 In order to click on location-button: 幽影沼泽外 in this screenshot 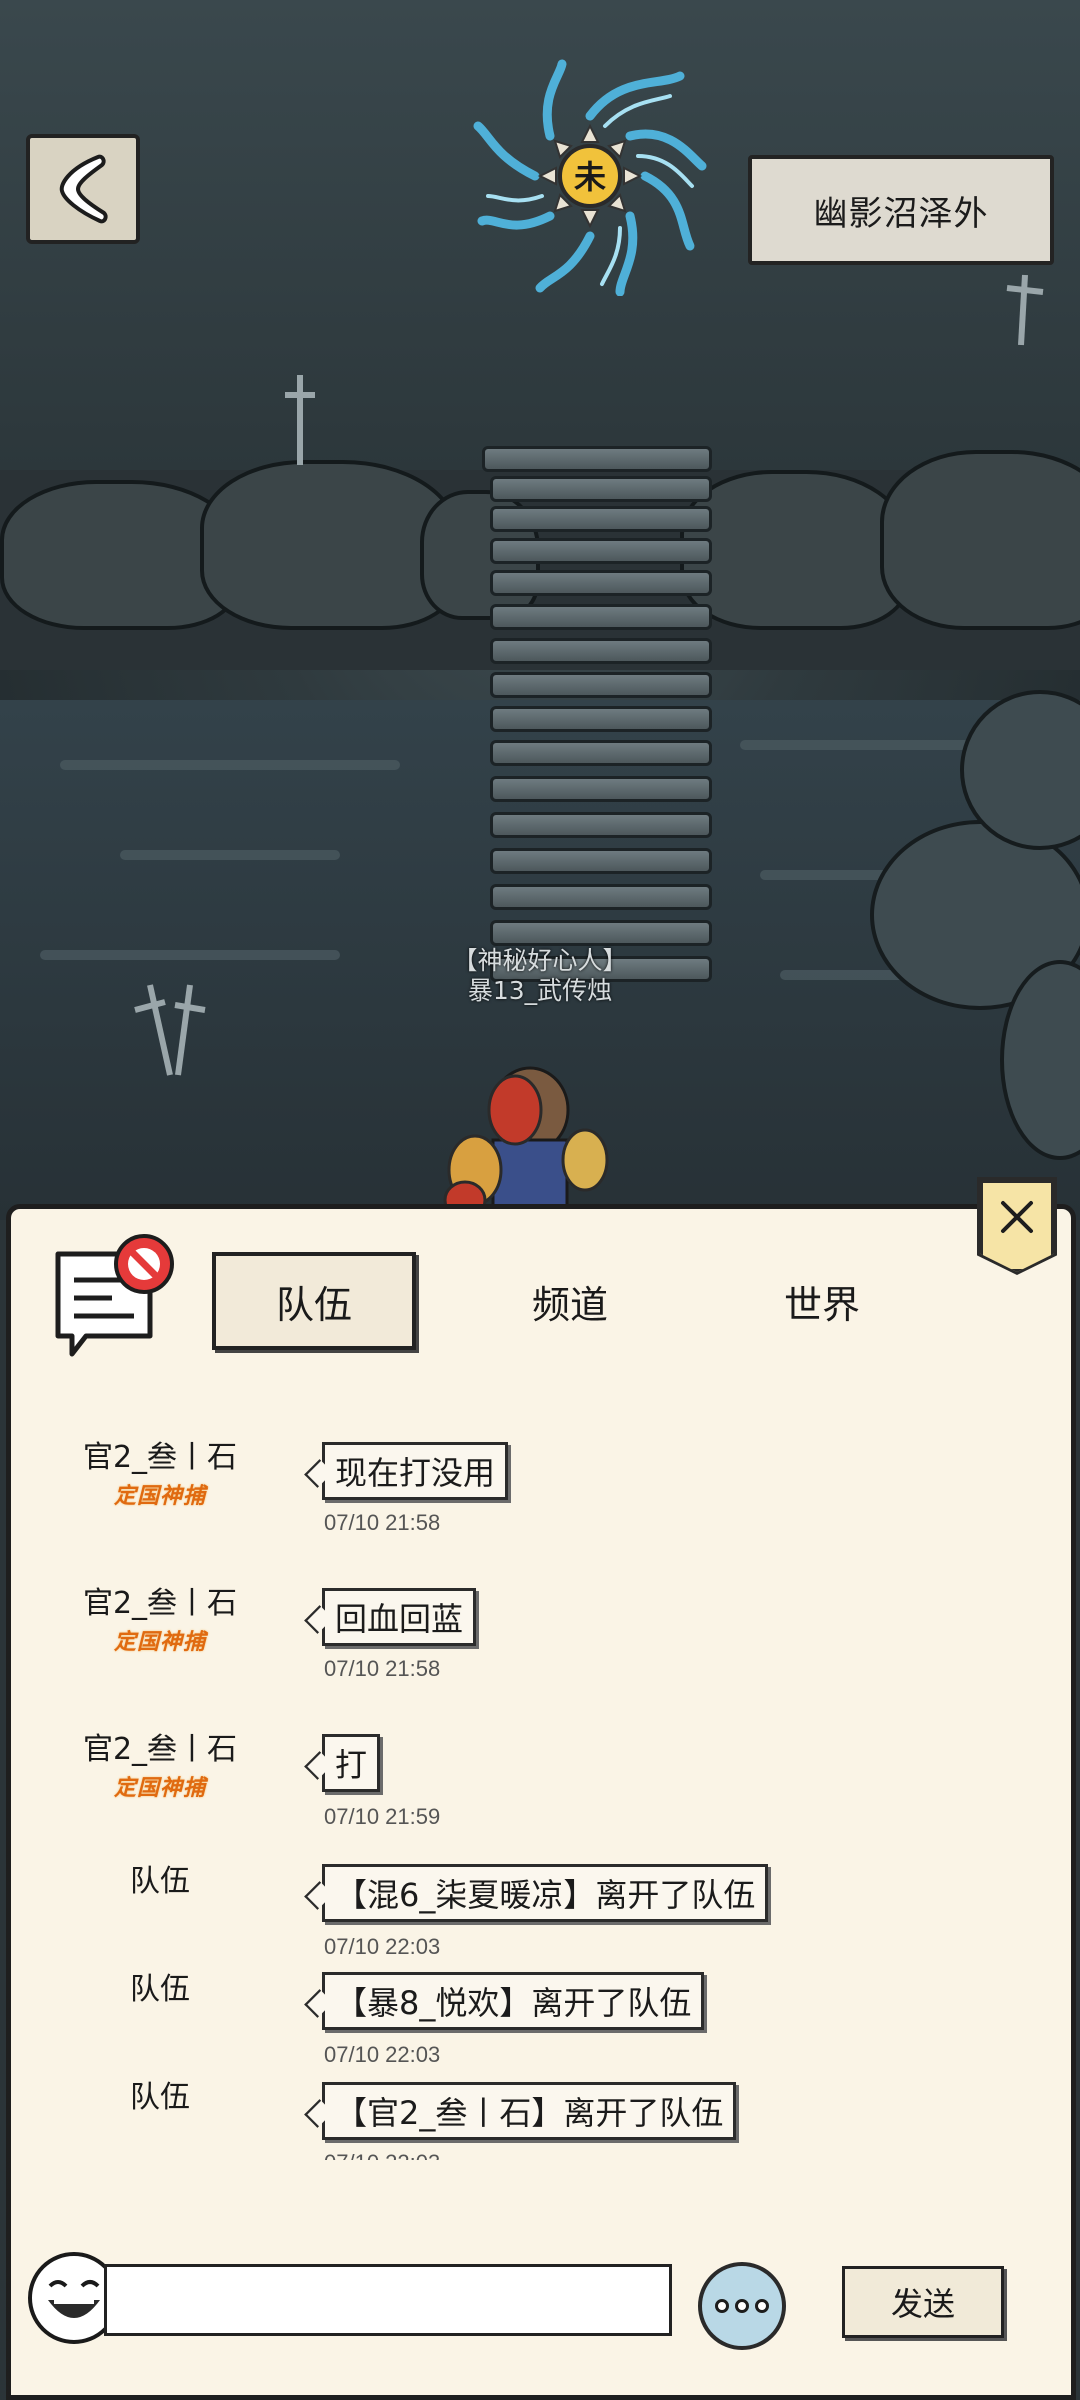, I will do `click(901, 210)`.